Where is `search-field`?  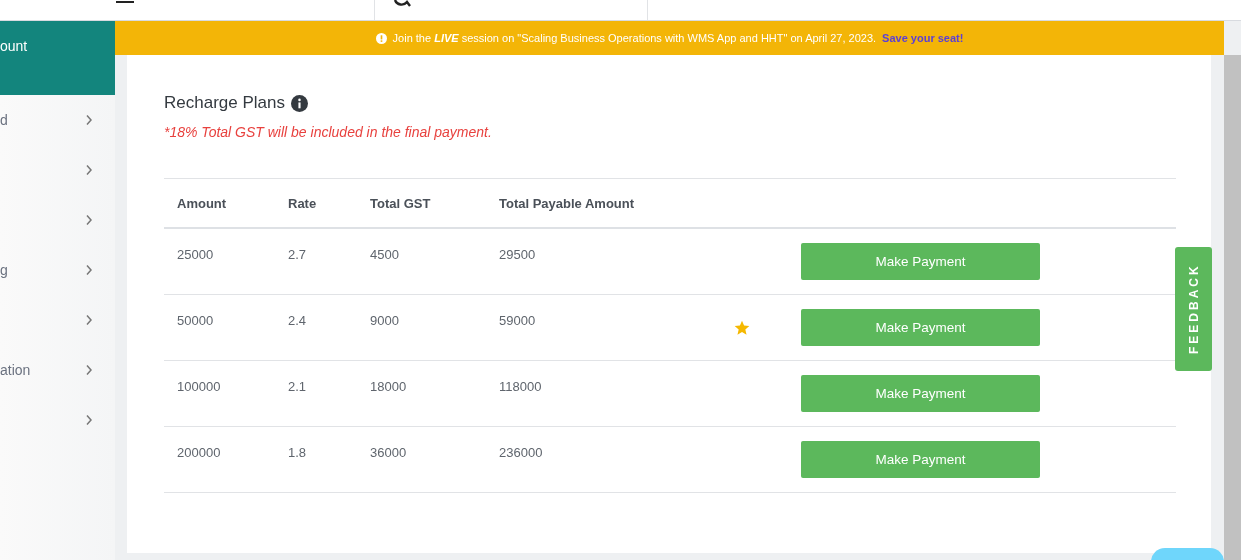
search-field is located at coordinates (511, 10).